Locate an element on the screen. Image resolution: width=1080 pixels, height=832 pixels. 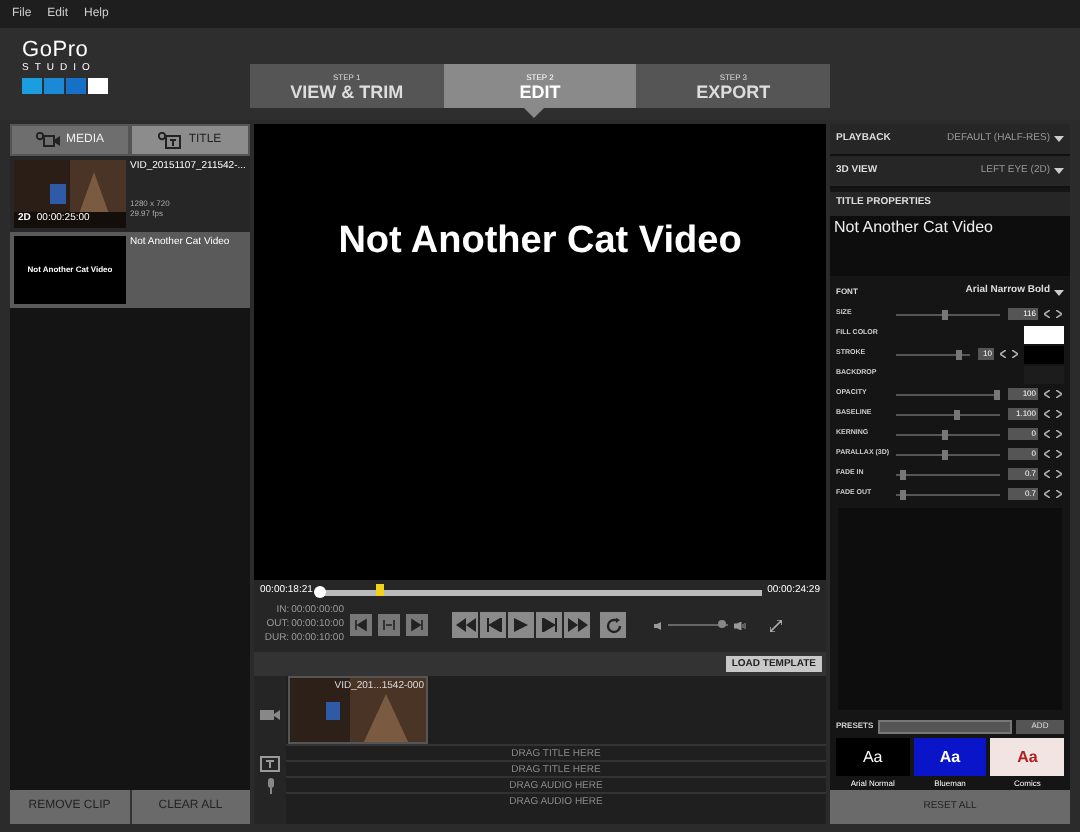
logo-text: GoPro is located at coordinates (56, 51).